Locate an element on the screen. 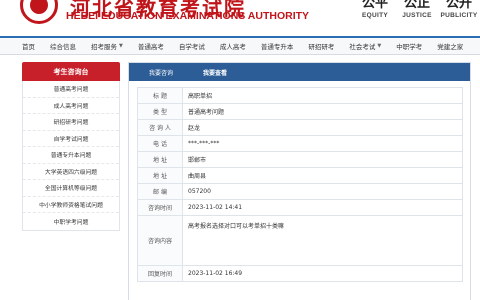 The image size is (480, 300). sidebar-item-teacher-cert: 中小学教师资格笔试问题 is located at coordinates (71, 205).